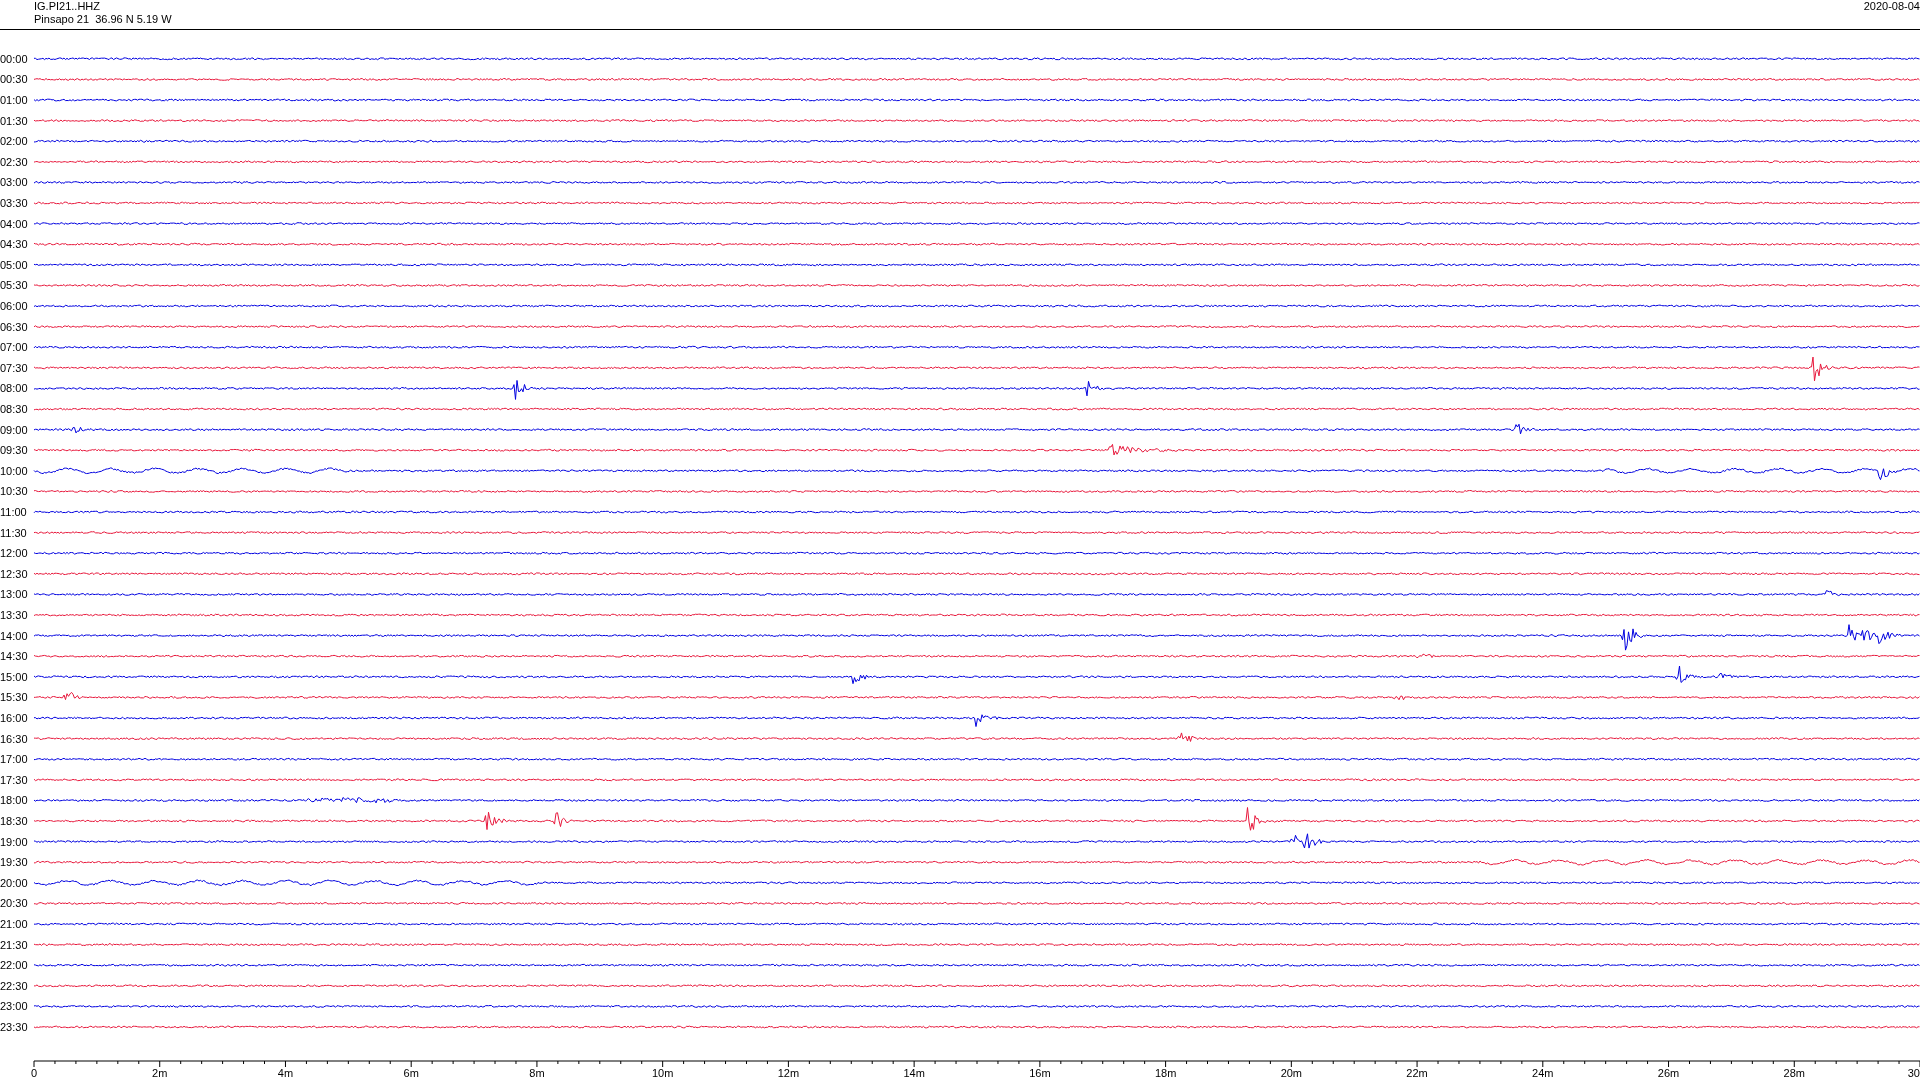 This screenshot has width=1920, height=1080. What do you see at coordinates (537, 1072) in the screenshot?
I see `axis-tick-label: 8m` at bounding box center [537, 1072].